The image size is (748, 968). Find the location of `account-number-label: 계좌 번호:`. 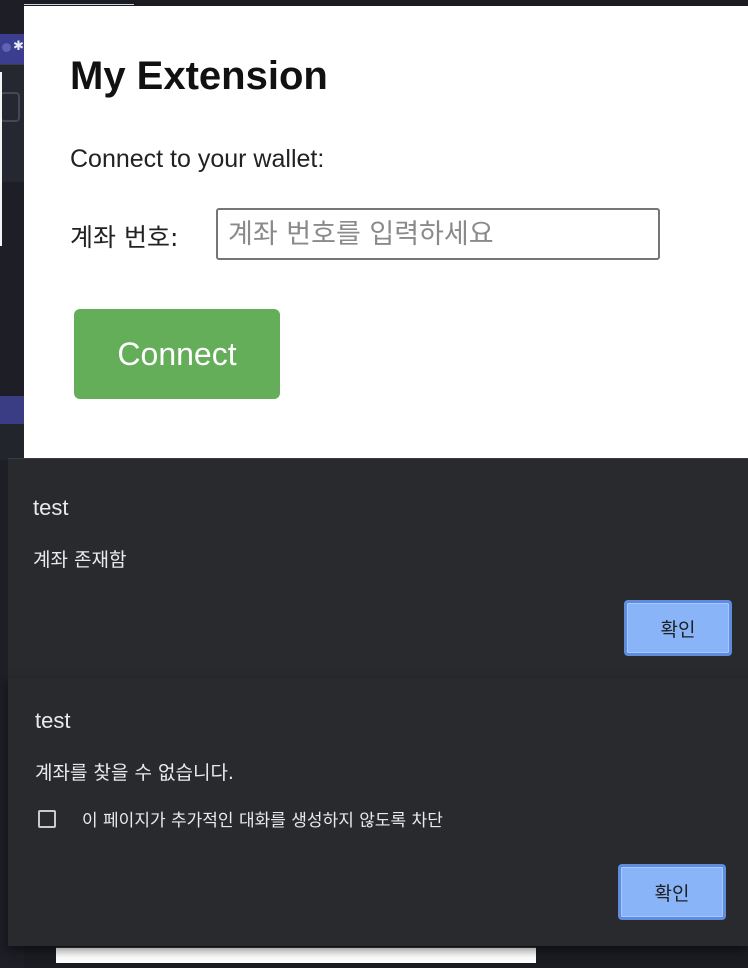

account-number-label: 계좌 번호: is located at coordinates (124, 237).